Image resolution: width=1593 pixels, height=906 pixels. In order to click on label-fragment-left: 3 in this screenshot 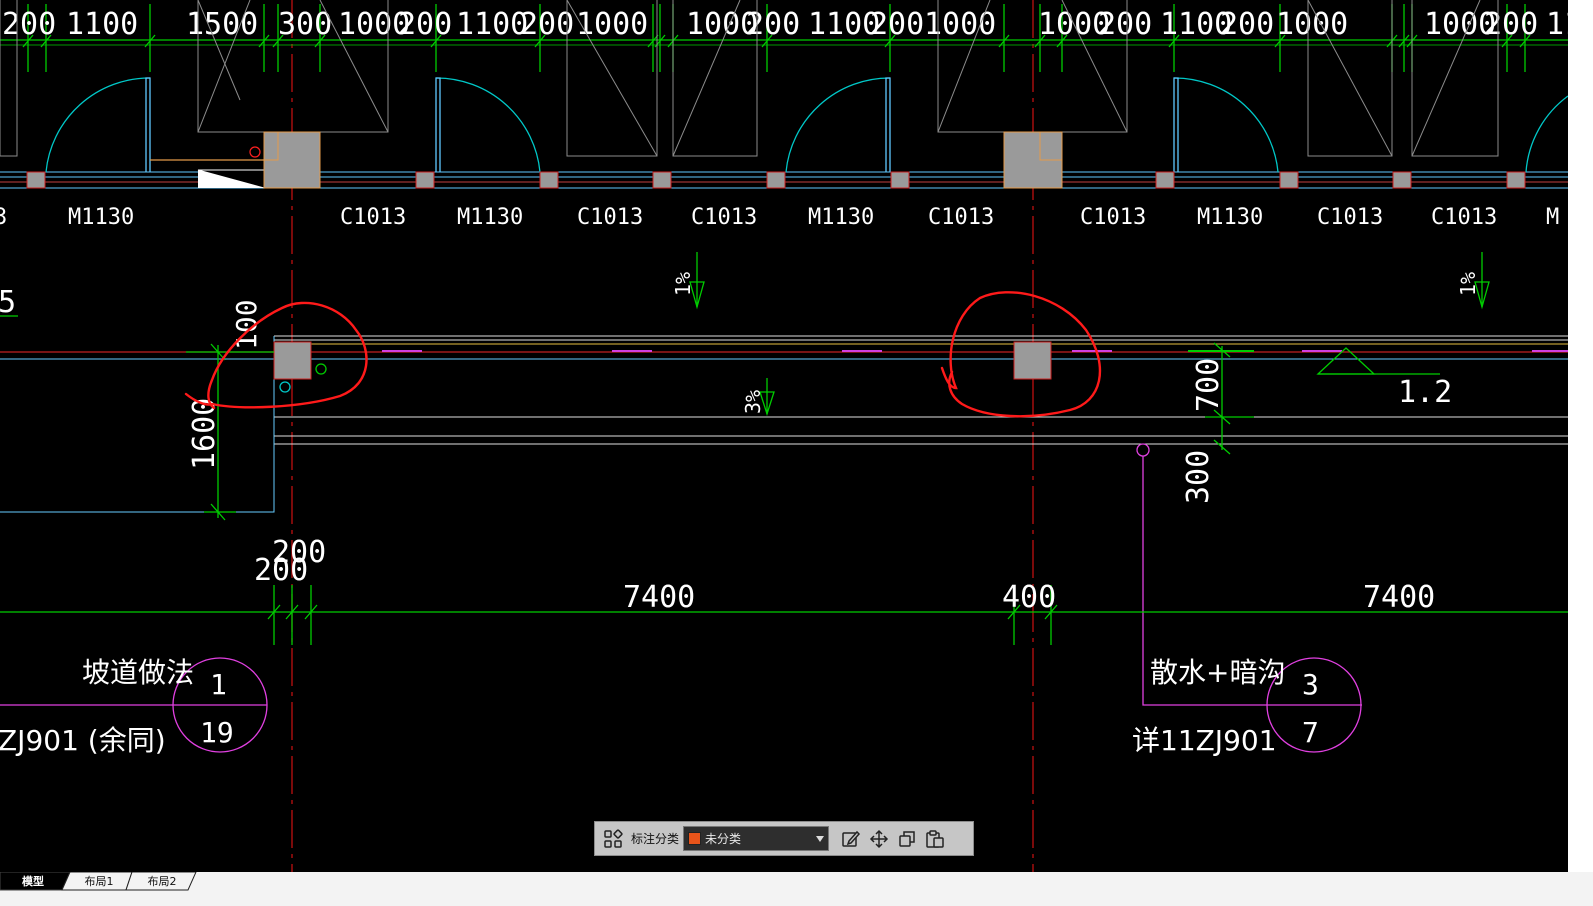, I will do `click(3, 217)`.